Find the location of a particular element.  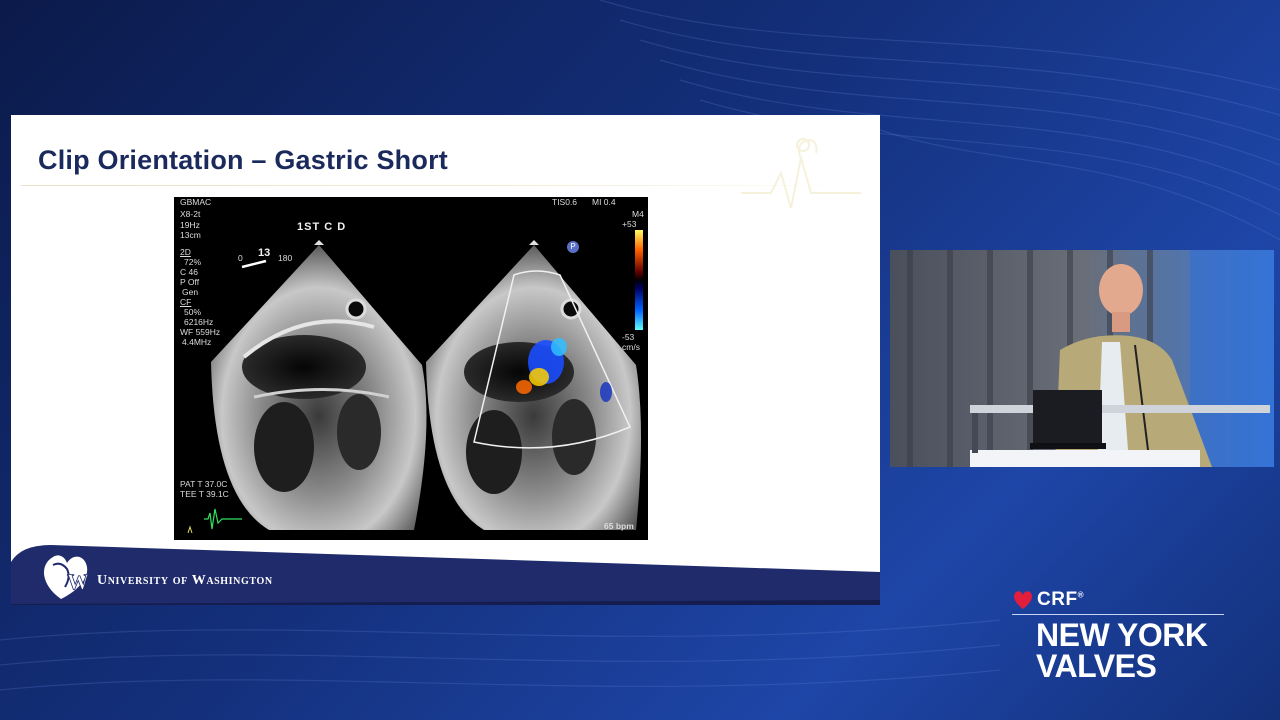

echo-cf-freq: 6216Hz is located at coordinates (199, 322).